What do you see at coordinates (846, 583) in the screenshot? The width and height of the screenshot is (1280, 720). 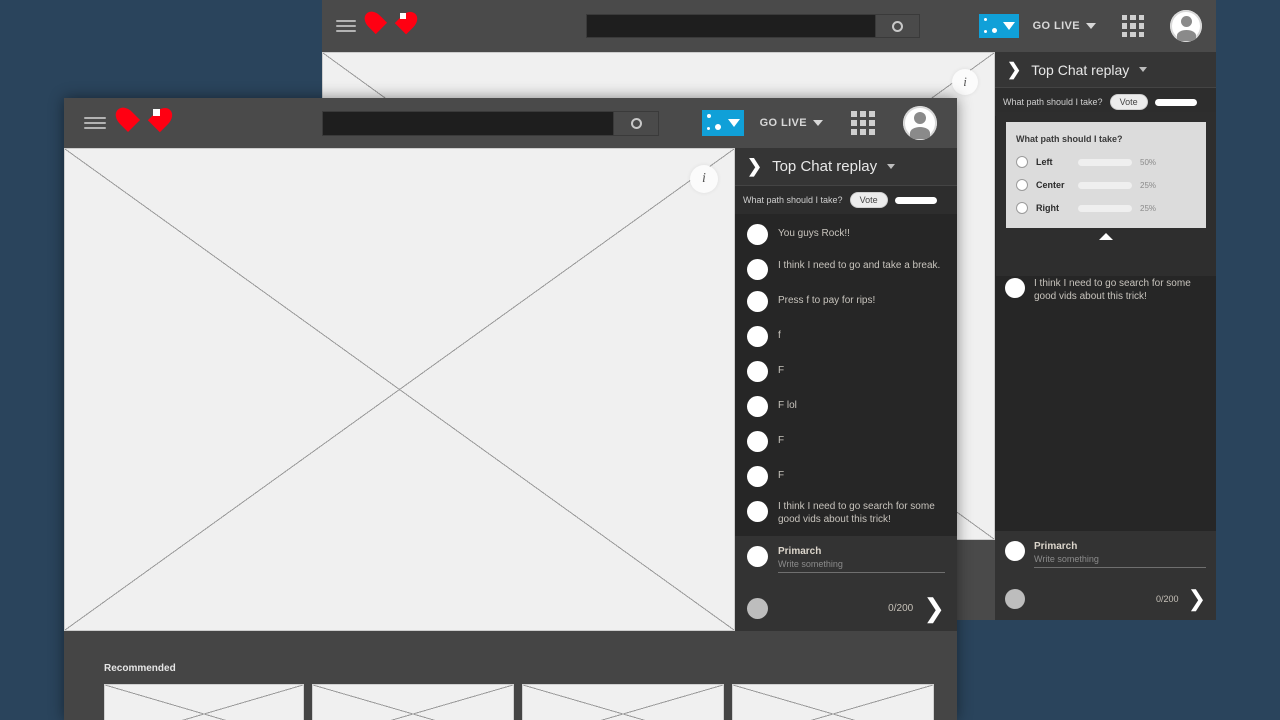 I see `front-chat-composer: Primarch Write something 0/200 ❯` at bounding box center [846, 583].